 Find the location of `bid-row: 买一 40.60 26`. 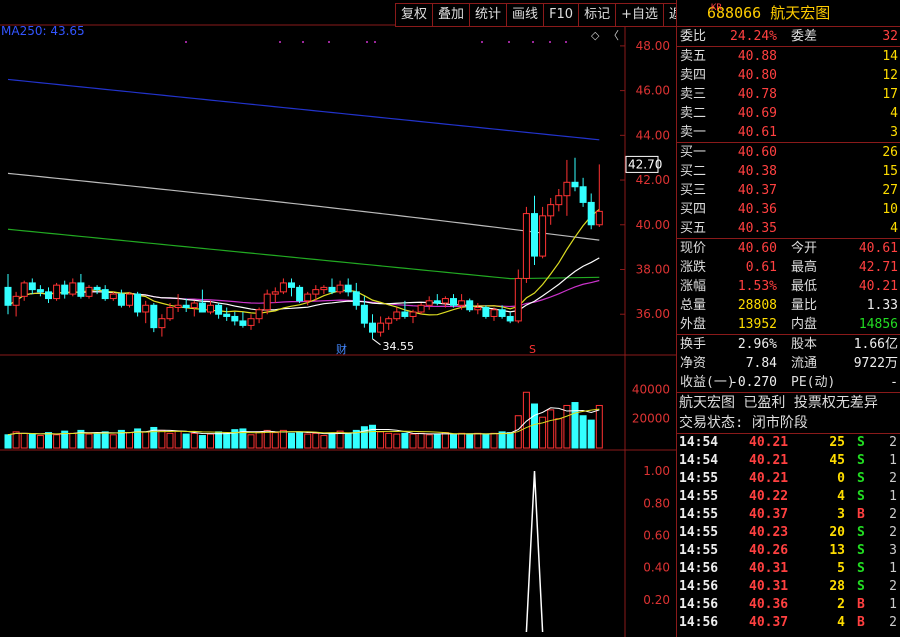

bid-row: 买一 40.60 26 is located at coordinates (788, 152).